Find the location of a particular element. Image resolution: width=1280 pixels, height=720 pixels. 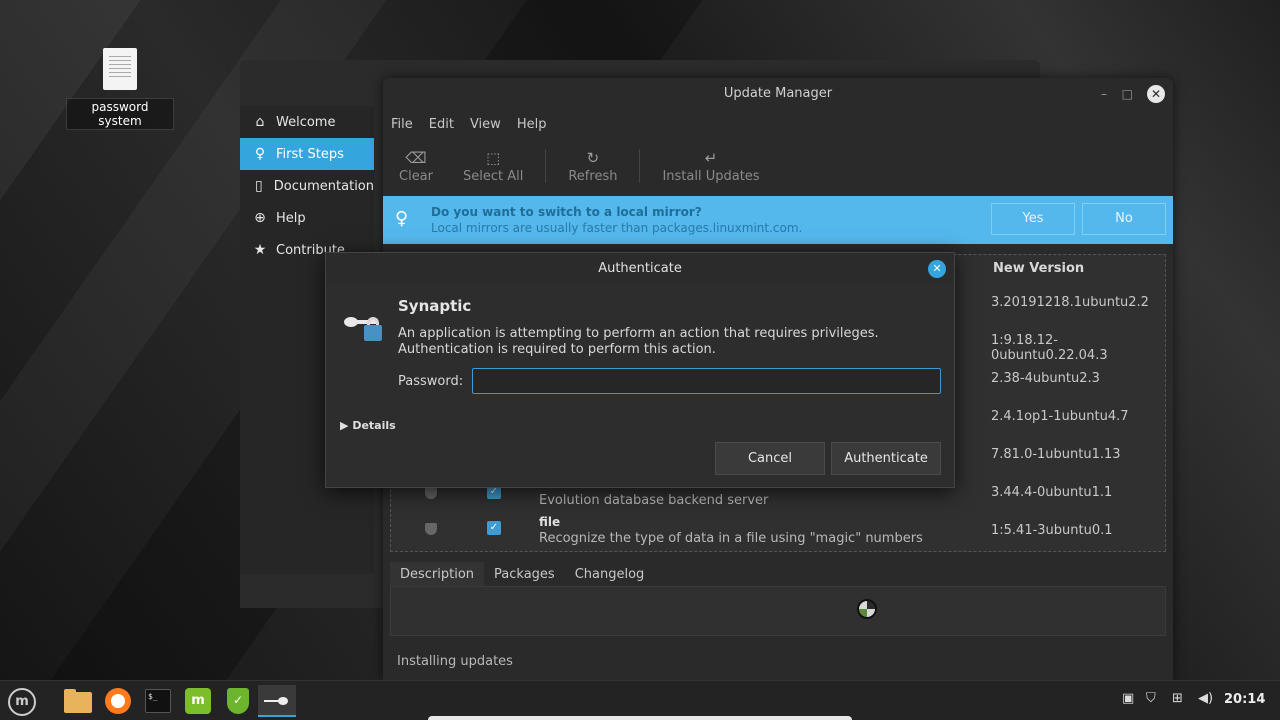

mintinstall-launcher: m is located at coordinates (198, 701).